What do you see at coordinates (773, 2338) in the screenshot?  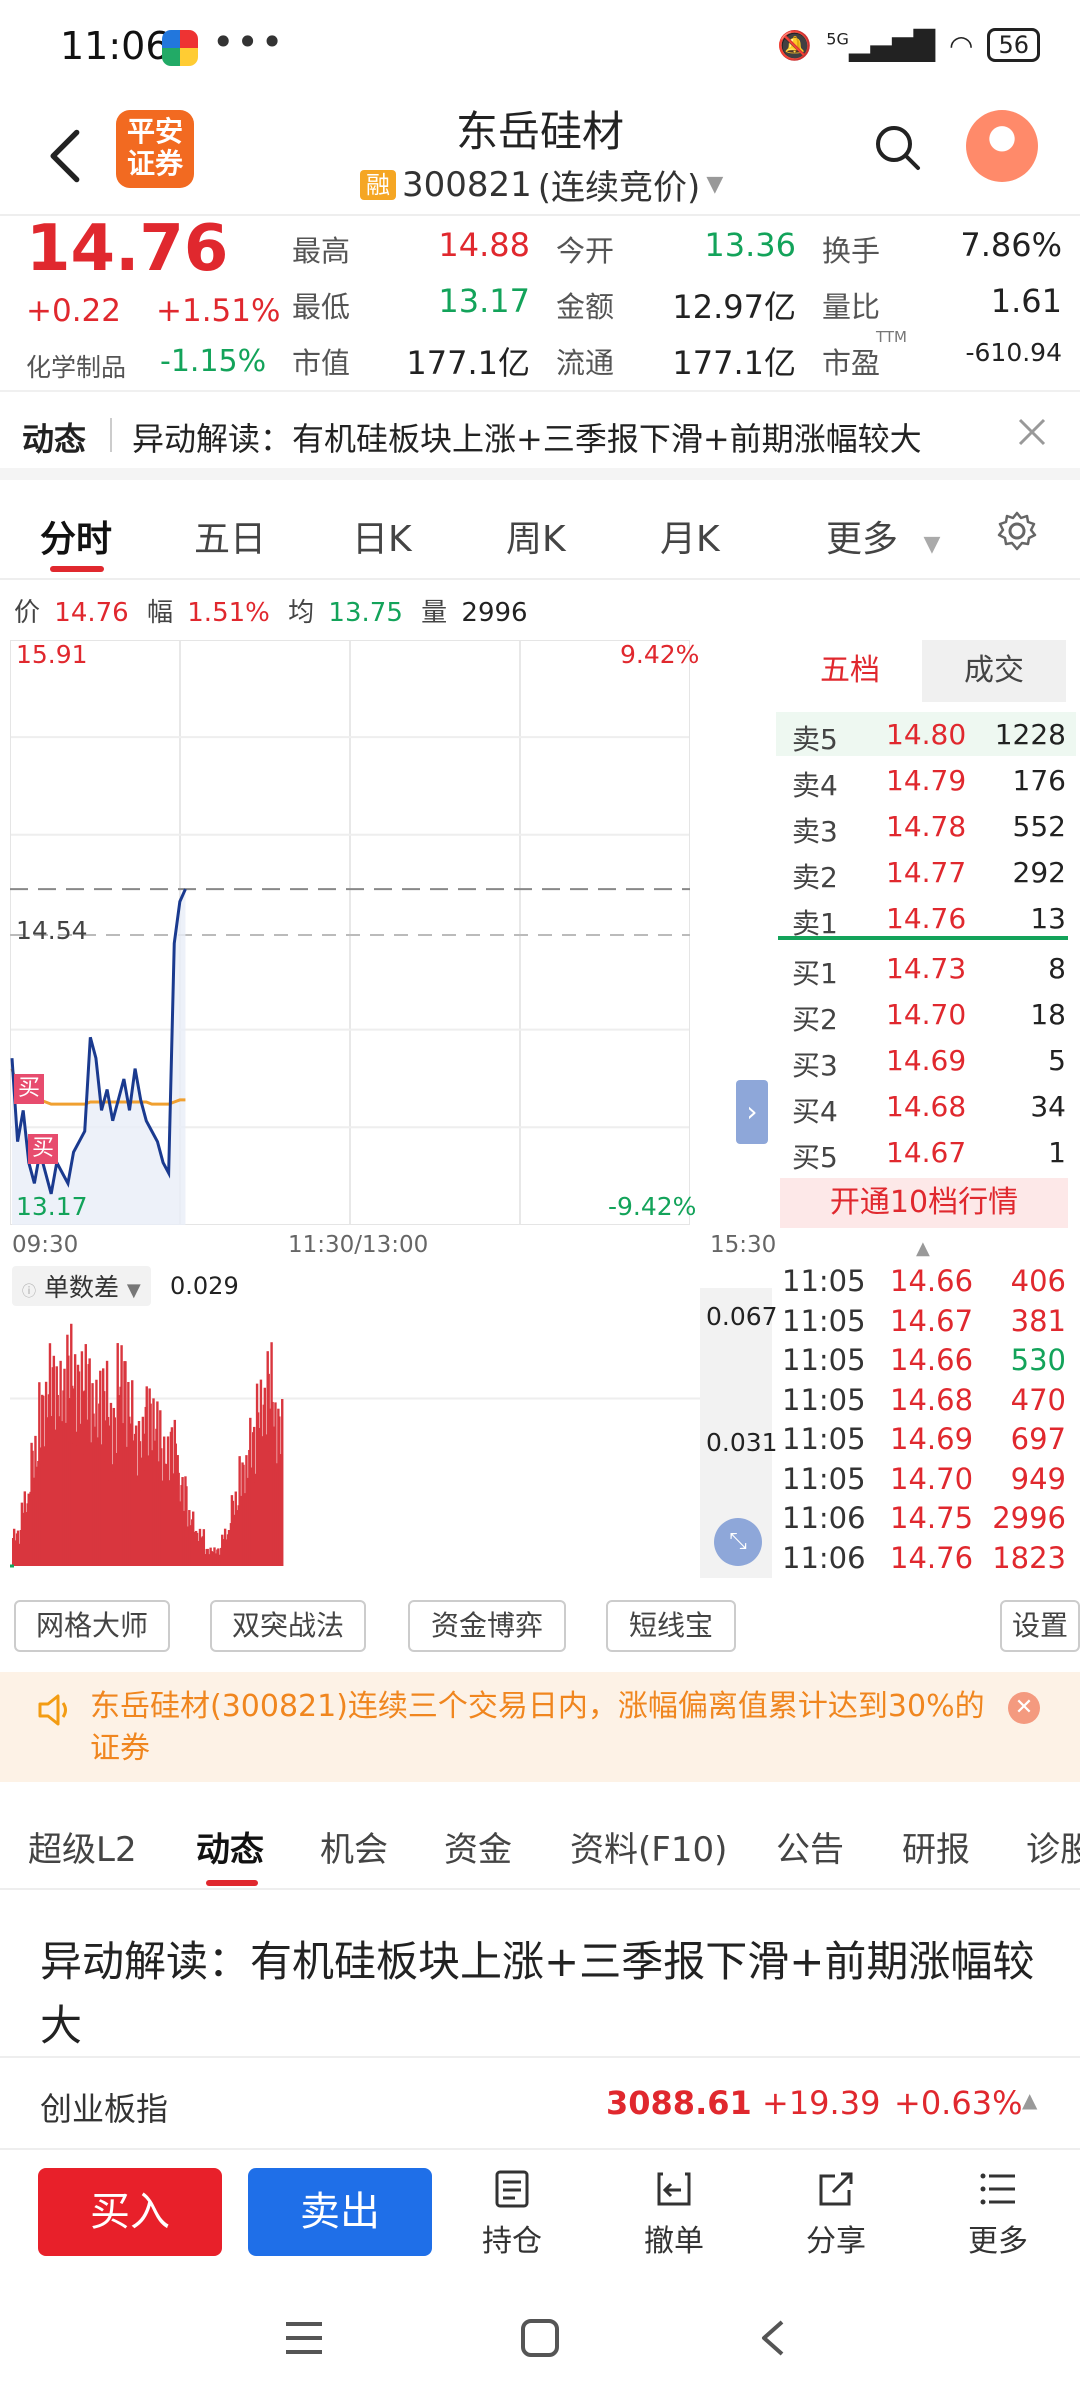 I see `back-nav-icon` at bounding box center [773, 2338].